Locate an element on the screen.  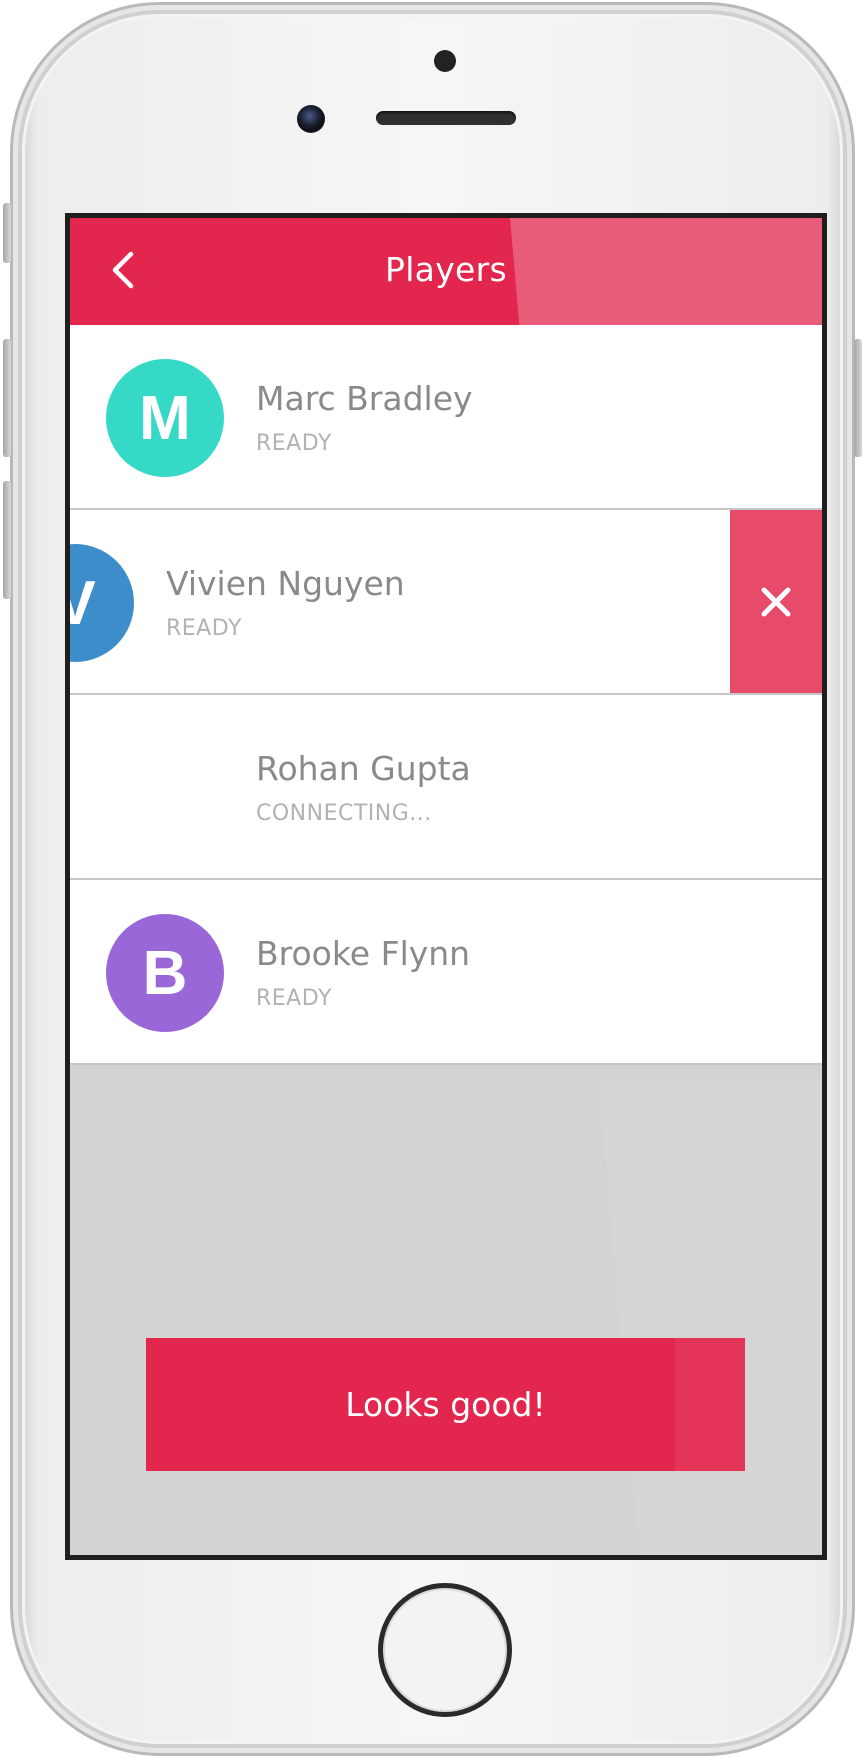
volume-down-button is located at coordinates (7, 540).